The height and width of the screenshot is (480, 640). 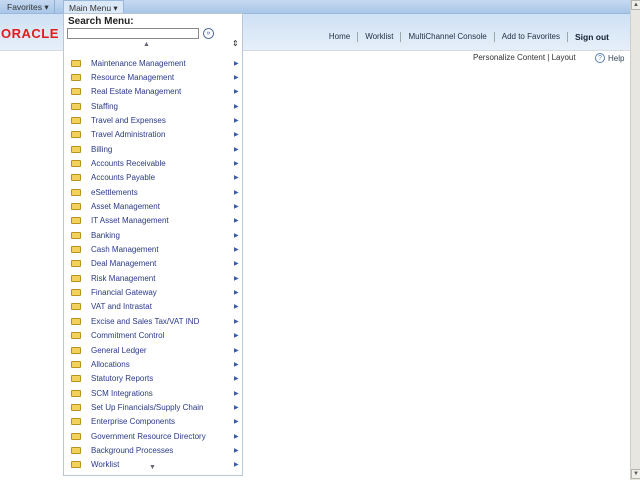 What do you see at coordinates (635, 474) in the screenshot?
I see `scroll-down-arrow-icon: ▼` at bounding box center [635, 474].